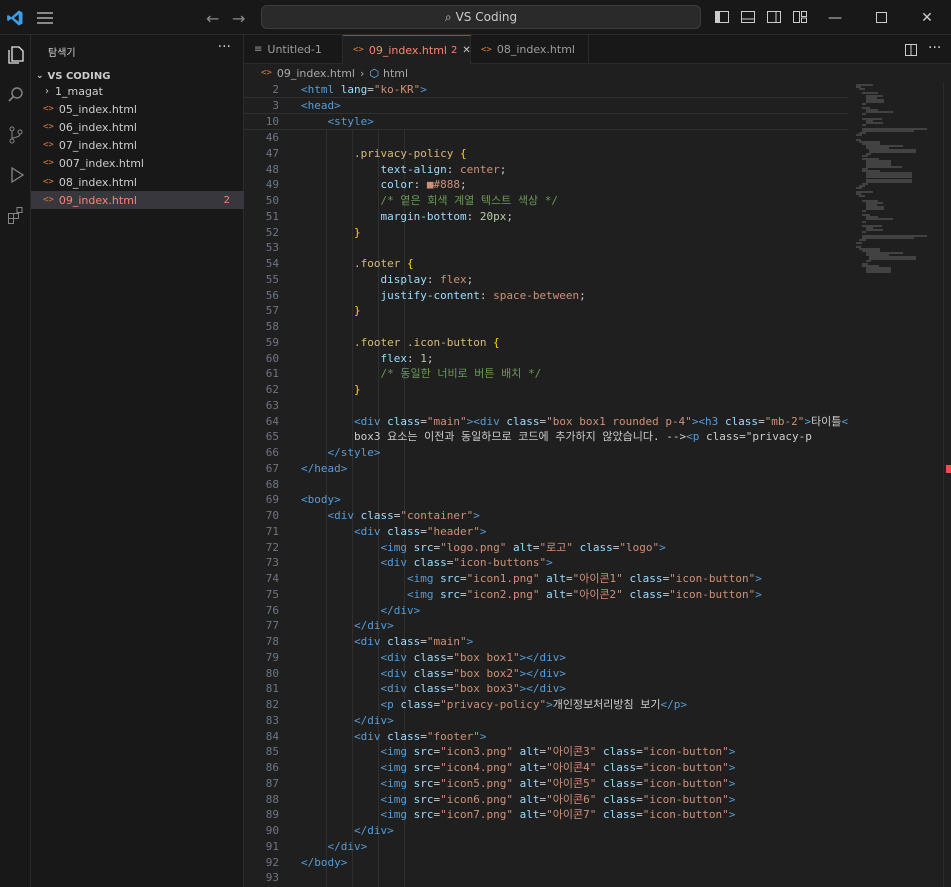 The width and height of the screenshot is (951, 887). Describe the element at coordinates (546, 359) in the screenshot. I see `code-line: 60 flex: 1;` at that location.